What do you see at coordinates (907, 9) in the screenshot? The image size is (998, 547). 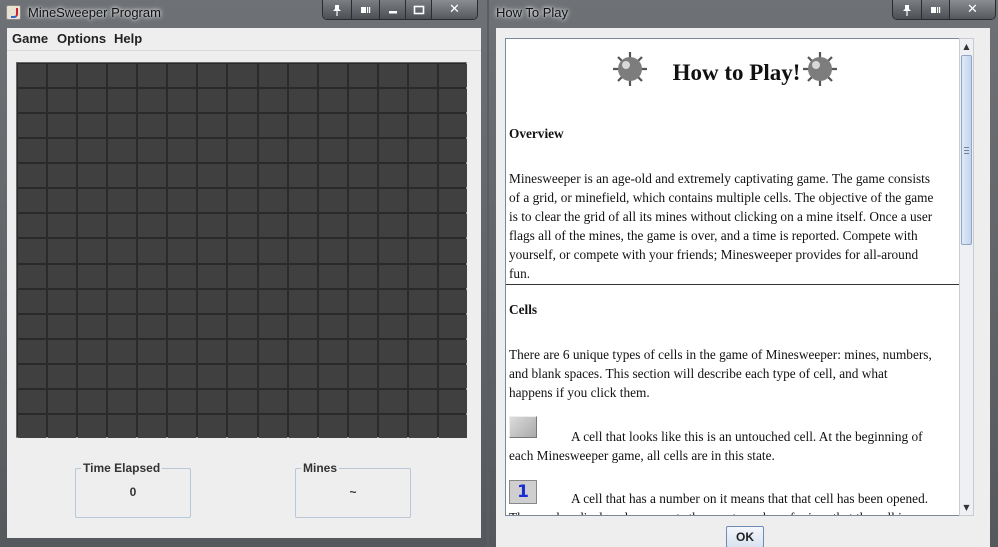 I see `pin-icon` at bounding box center [907, 9].